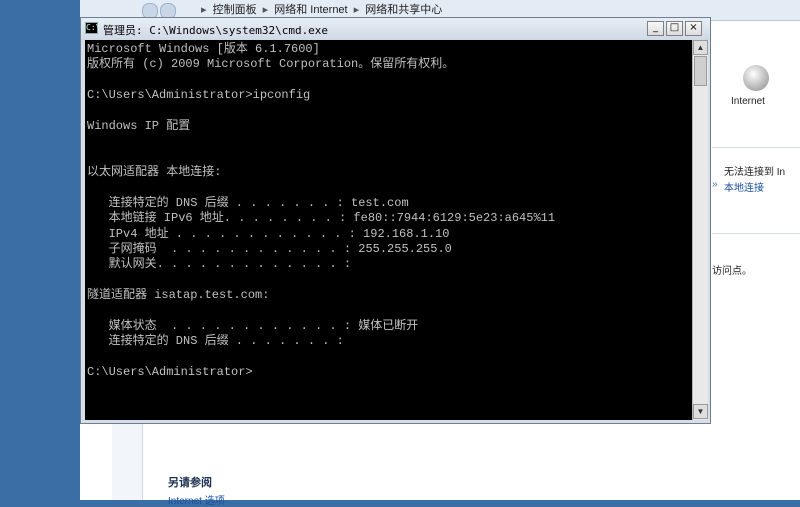 This screenshot has height=507, width=800. Describe the element at coordinates (403, 10) in the screenshot. I see `breadcrumb-network-sharing-center: 网络和共享中心` at that location.